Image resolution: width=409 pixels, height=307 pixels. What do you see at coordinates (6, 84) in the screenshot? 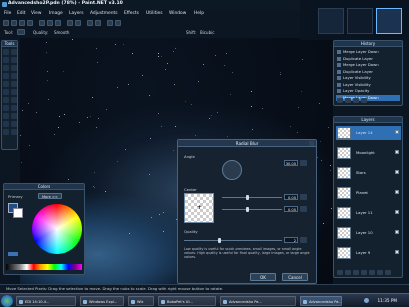
I see `paint-bucket-icon` at bounding box center [6, 84].